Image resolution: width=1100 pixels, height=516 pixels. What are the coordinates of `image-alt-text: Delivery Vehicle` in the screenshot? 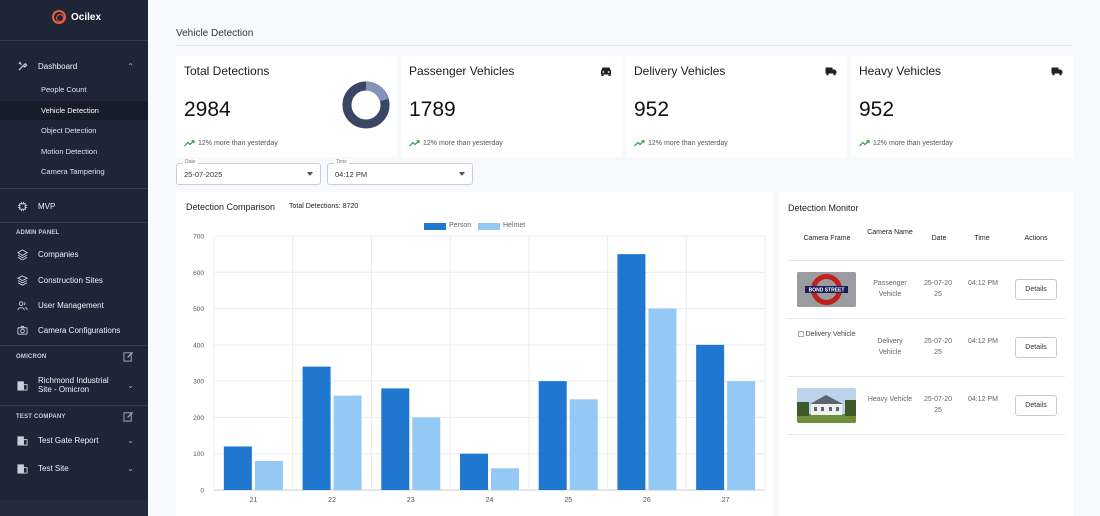 It's located at (830, 334).